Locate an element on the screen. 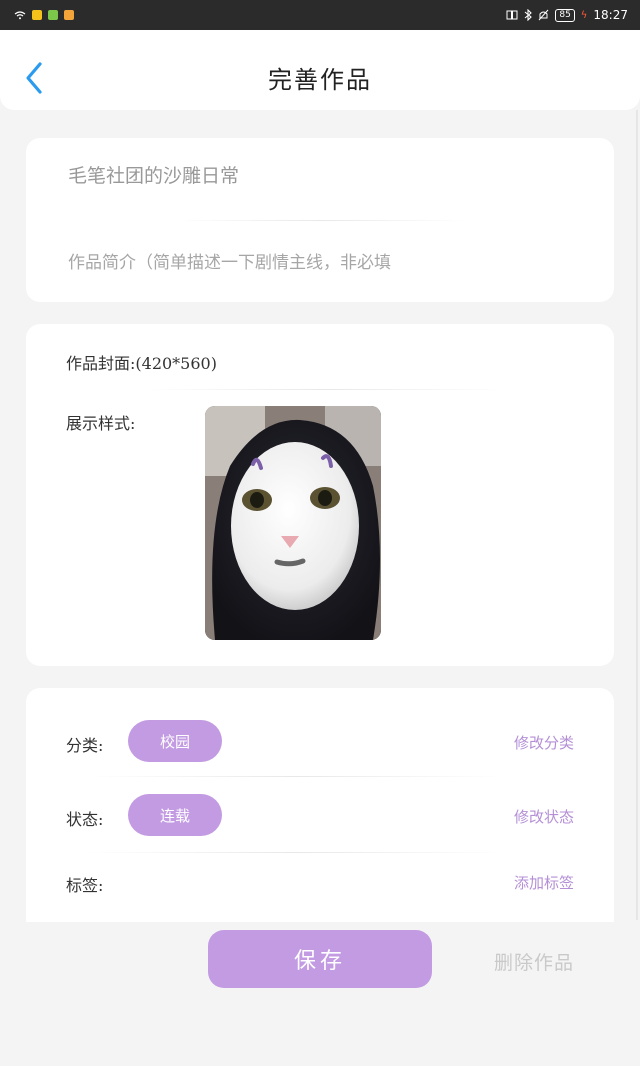  wifi-icon is located at coordinates (20, 15).